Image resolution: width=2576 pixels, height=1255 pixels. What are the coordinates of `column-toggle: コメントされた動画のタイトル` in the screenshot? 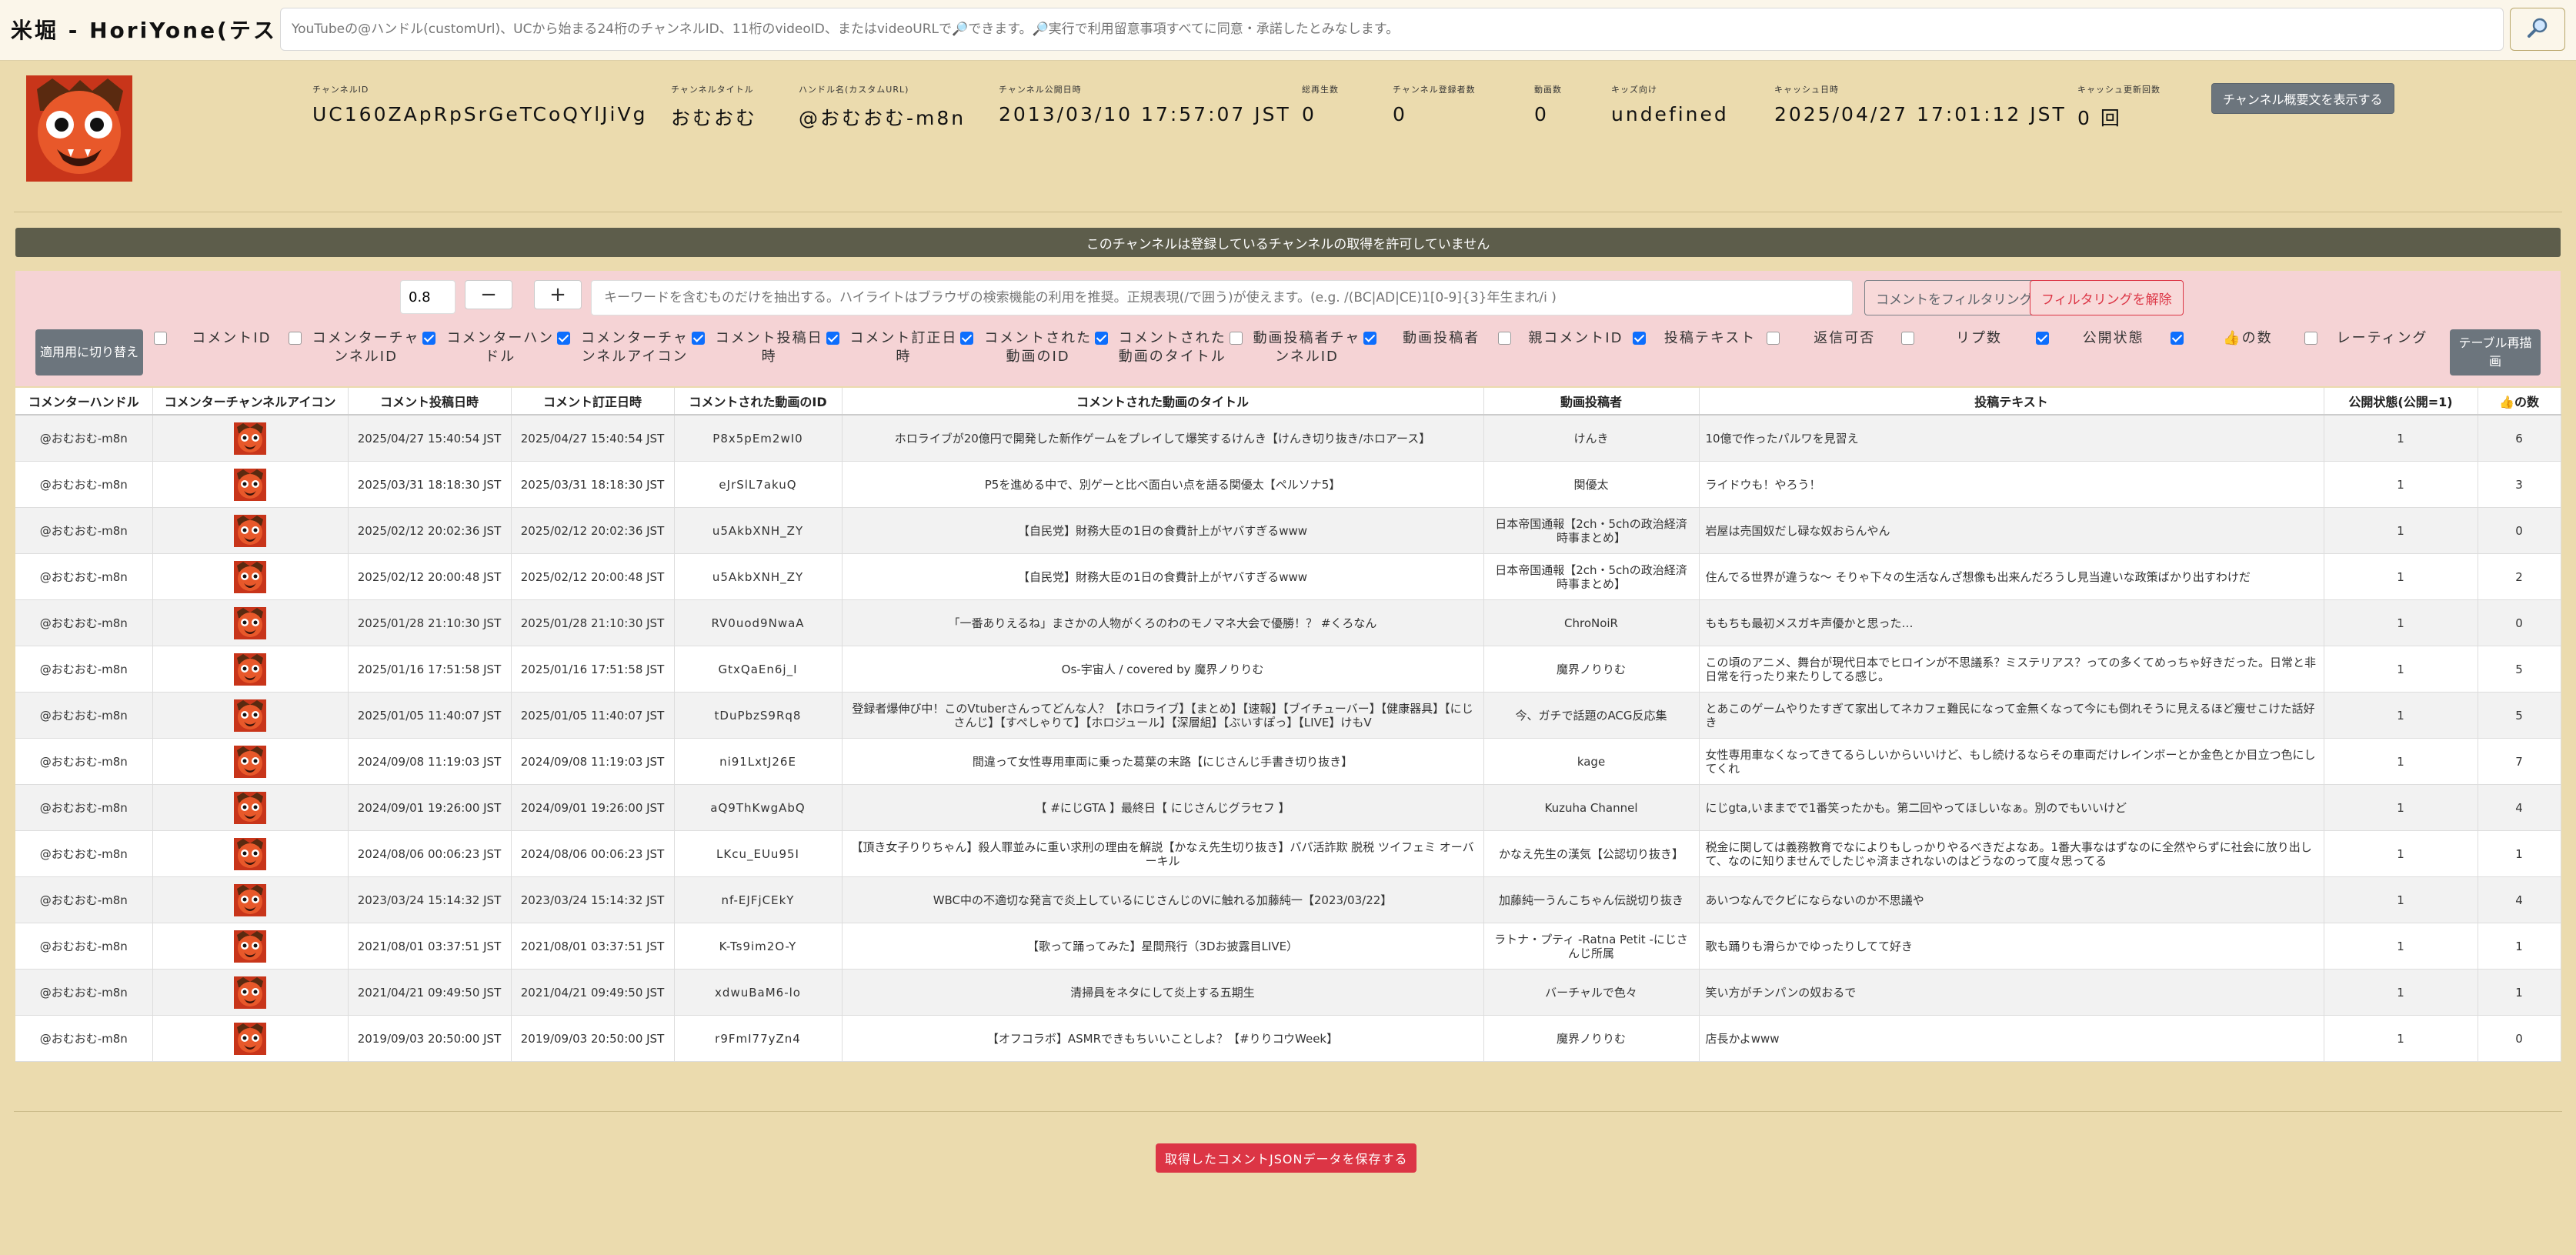 It's located at (1162, 351).